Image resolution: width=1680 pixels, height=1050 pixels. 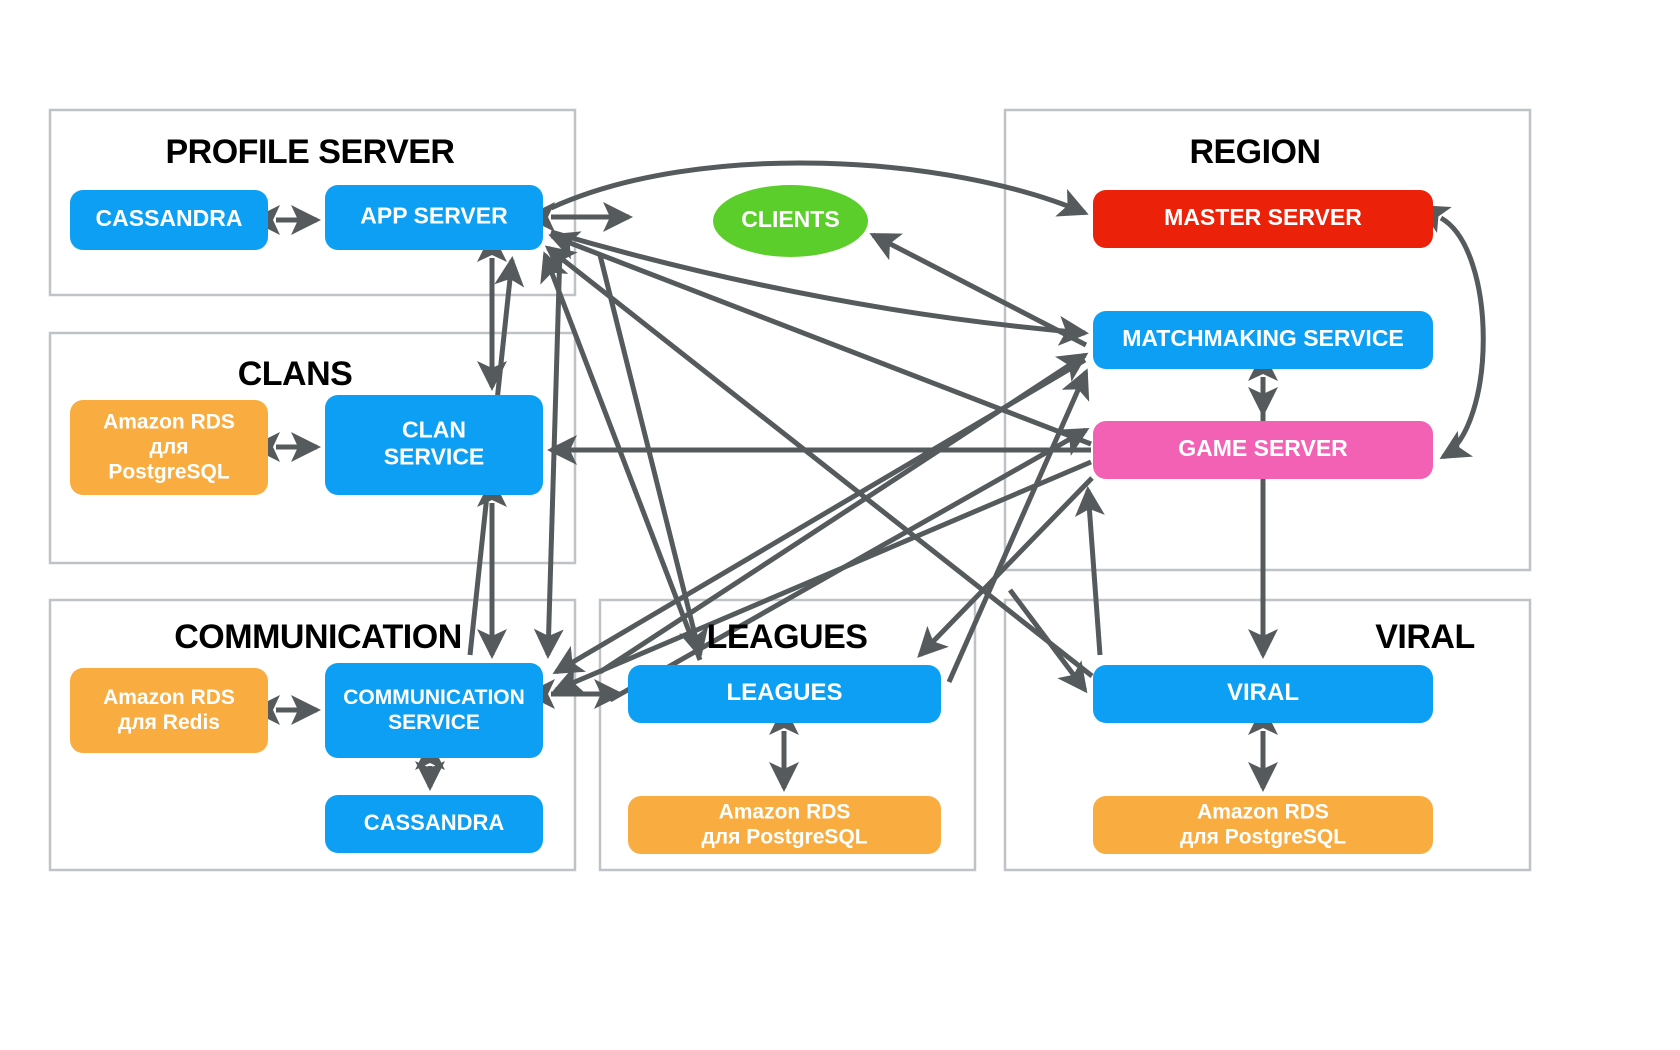 I want to click on node-label-cassandra-communication: CASSANDRA, so click(x=434, y=822).